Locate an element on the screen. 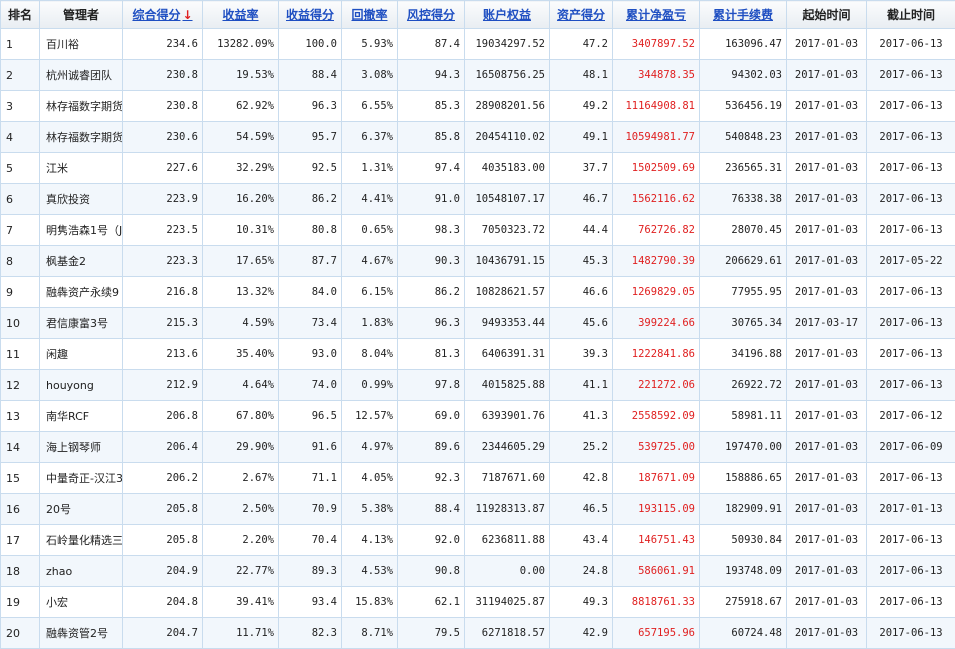 The image size is (955, 649). cell-risk-score: 88.4 is located at coordinates (431, 509).